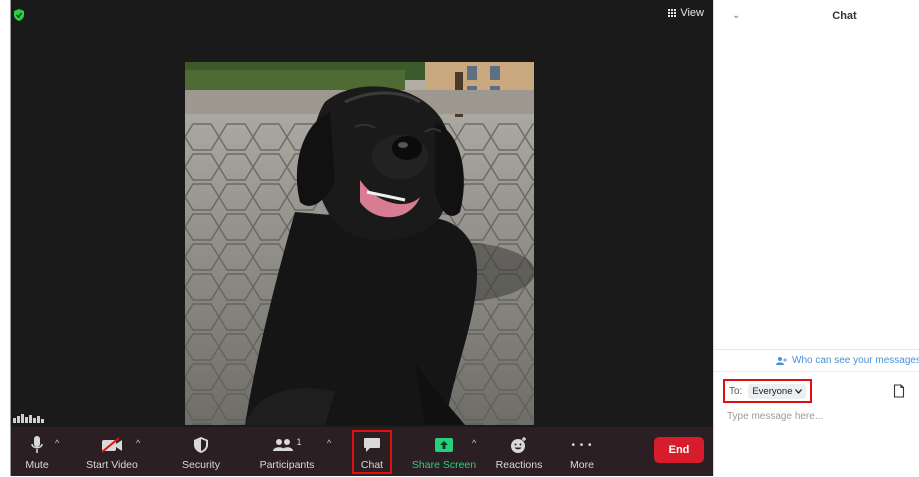  I want to click on who-can-see-messages-link: Who can see your messages?, so click(847, 360).